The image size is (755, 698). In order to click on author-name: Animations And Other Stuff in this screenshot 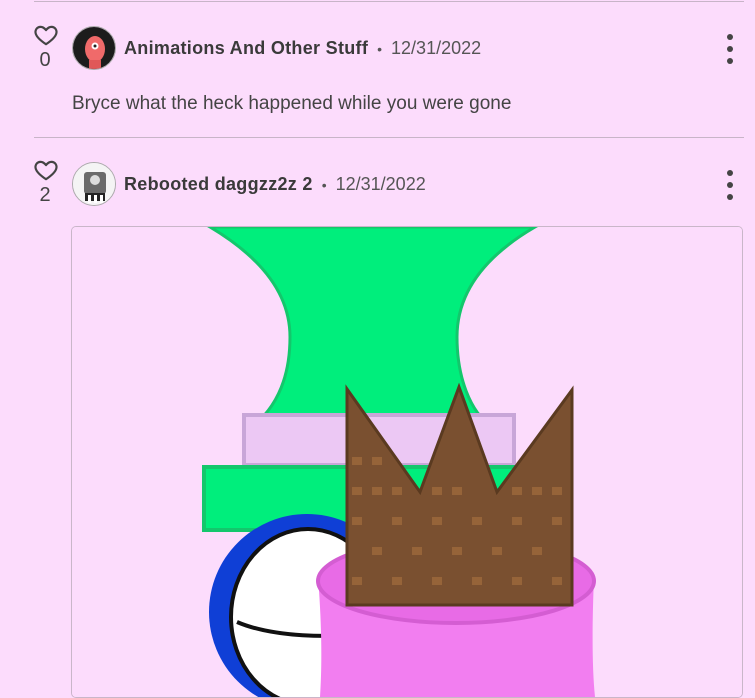, I will do `click(246, 48)`.